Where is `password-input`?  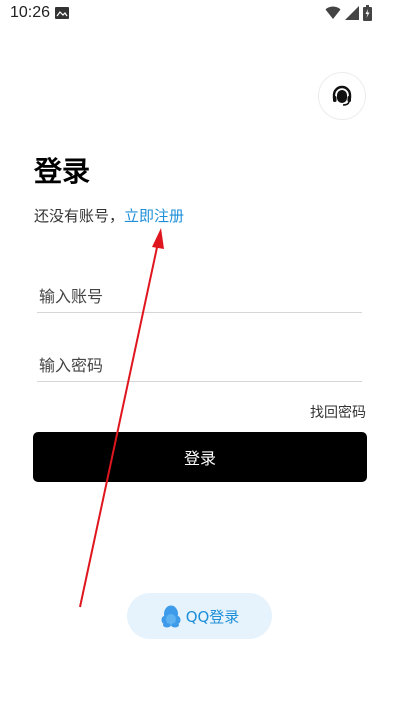
password-input is located at coordinates (201, 368).